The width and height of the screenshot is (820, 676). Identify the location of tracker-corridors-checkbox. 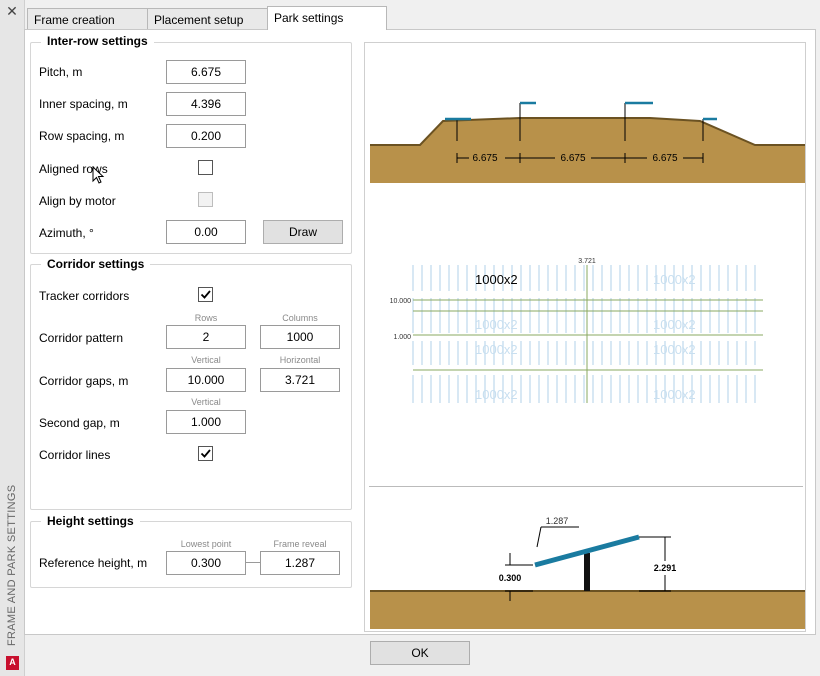
(205, 294).